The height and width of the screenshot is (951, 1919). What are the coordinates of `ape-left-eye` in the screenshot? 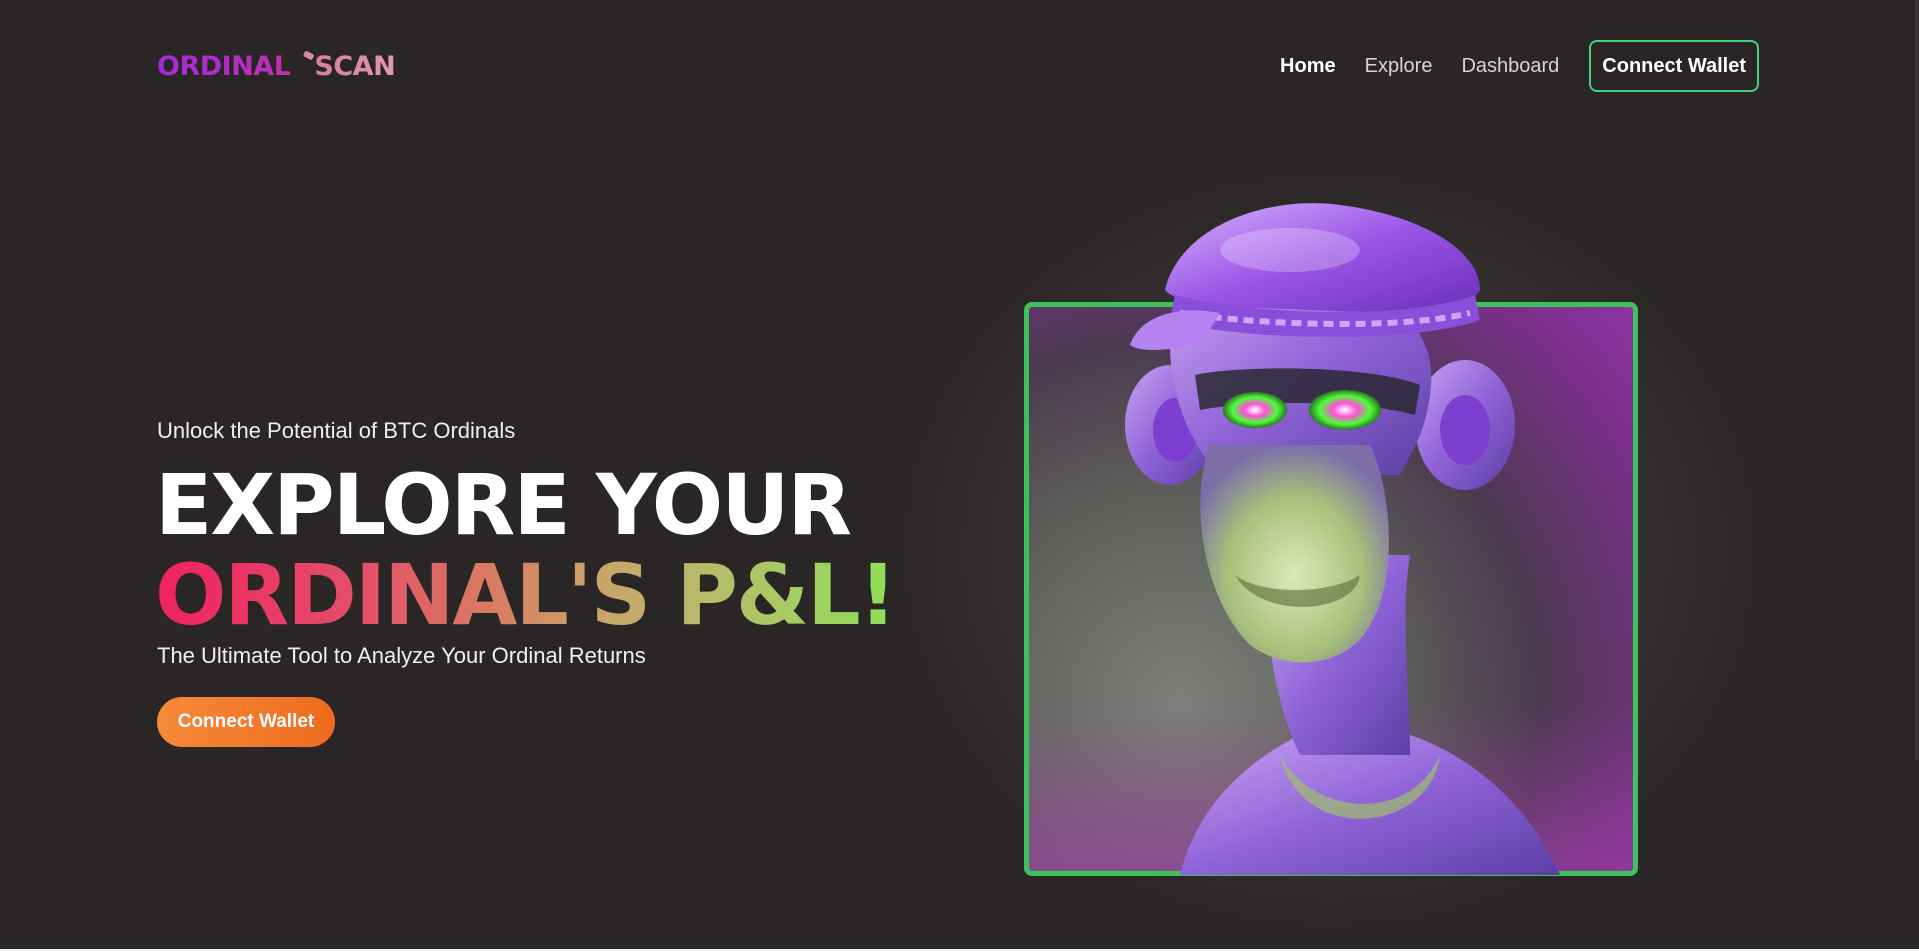 It's located at (1255, 410).